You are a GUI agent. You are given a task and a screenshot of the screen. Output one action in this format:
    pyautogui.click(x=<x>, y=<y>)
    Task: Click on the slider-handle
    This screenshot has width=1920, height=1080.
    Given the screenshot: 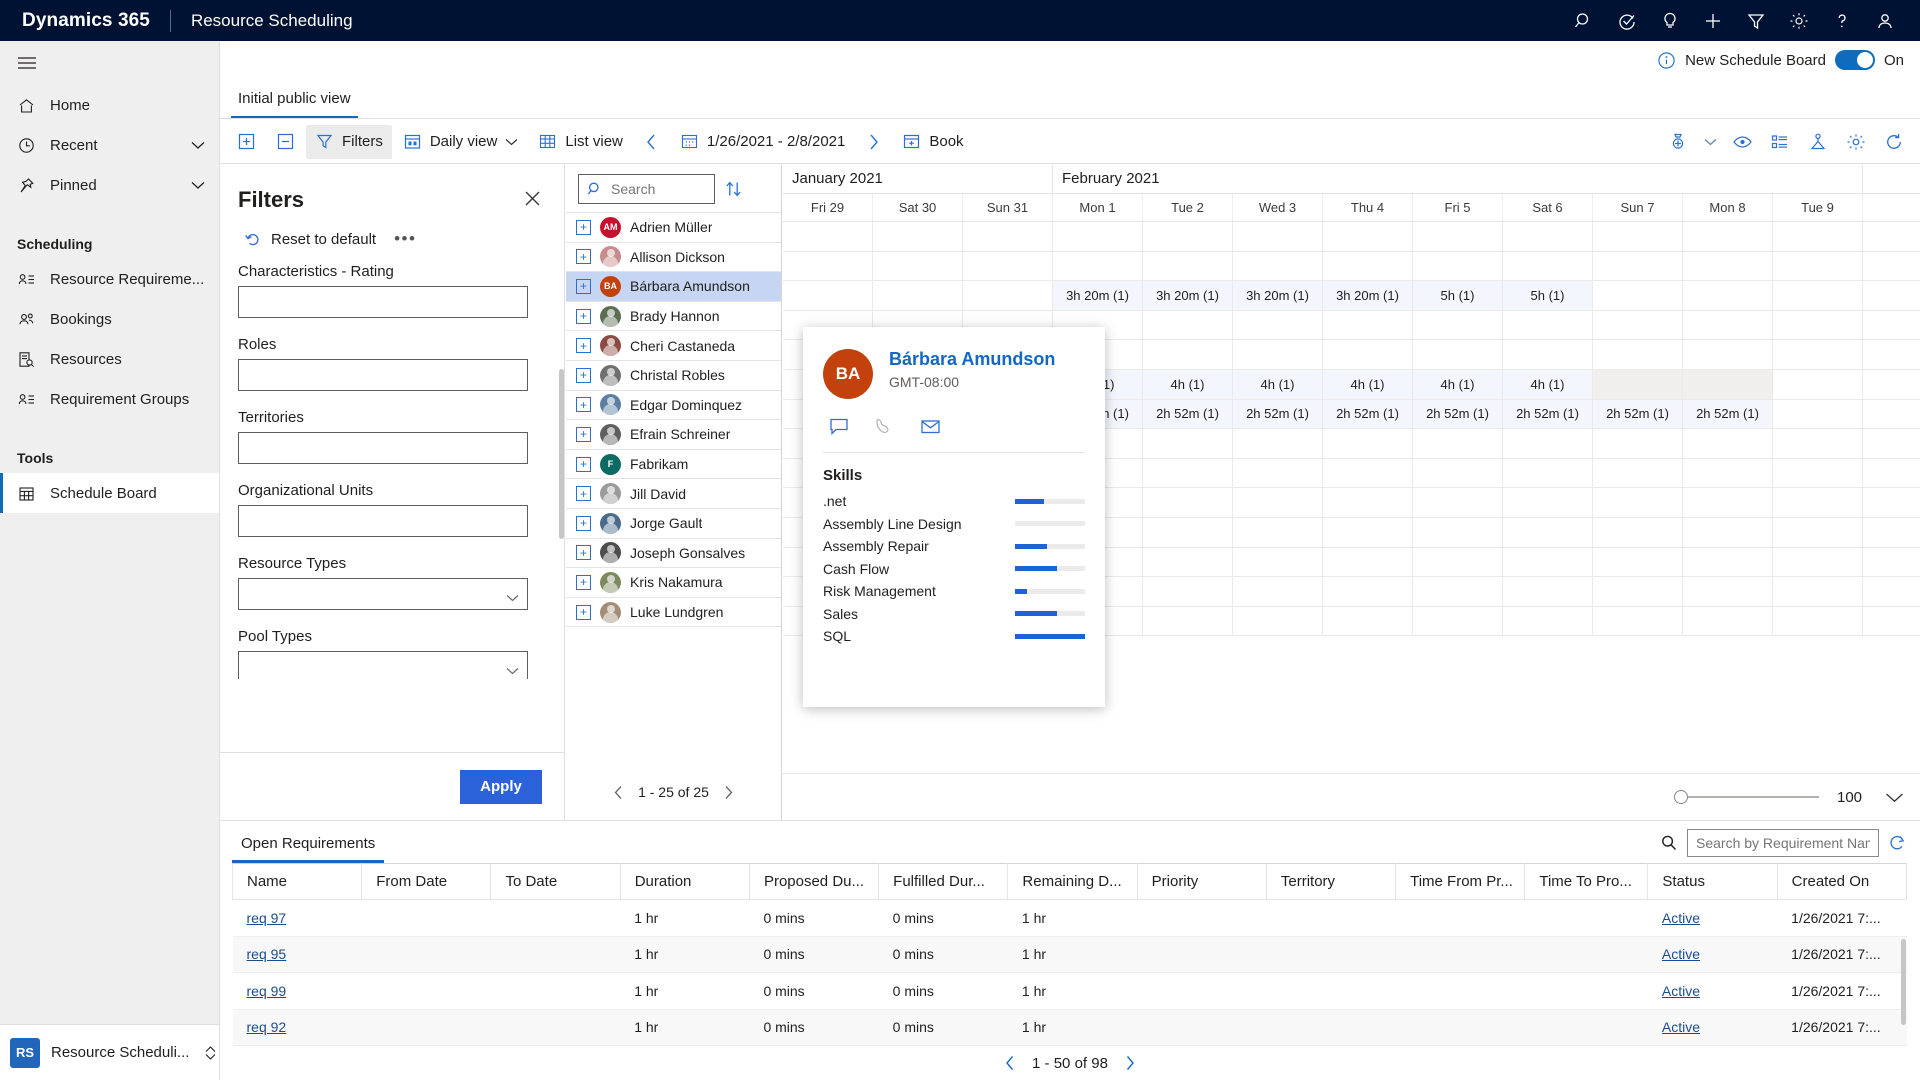 What is the action you would take?
    pyautogui.click(x=1681, y=797)
    